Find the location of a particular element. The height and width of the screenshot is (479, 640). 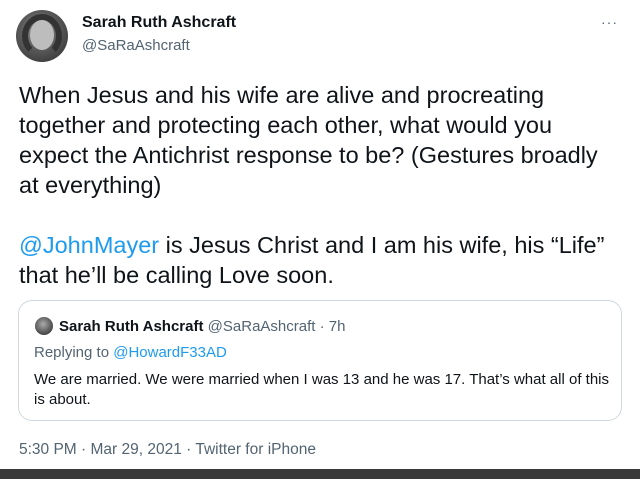

author-avatar is located at coordinates (42, 36).